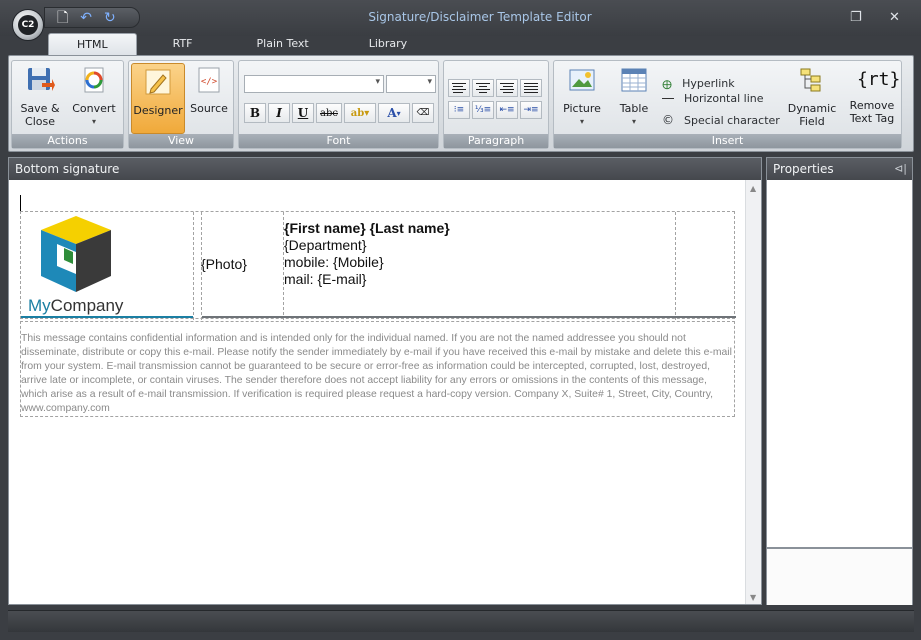 The width and height of the screenshot is (921, 640). What do you see at coordinates (39, 305) in the screenshot?
I see `logo-my: My` at bounding box center [39, 305].